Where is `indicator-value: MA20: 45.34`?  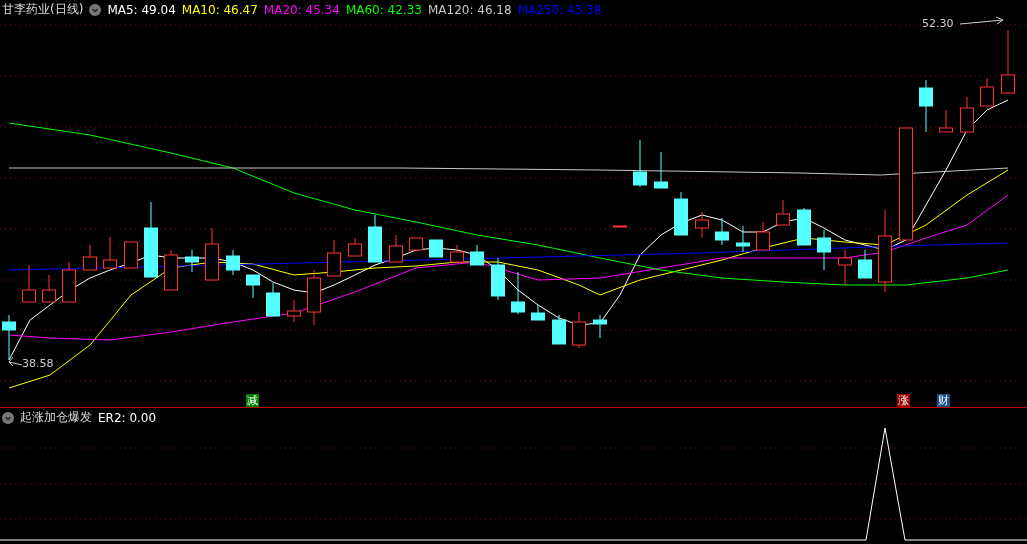 indicator-value: MA20: 45.34 is located at coordinates (301, 9).